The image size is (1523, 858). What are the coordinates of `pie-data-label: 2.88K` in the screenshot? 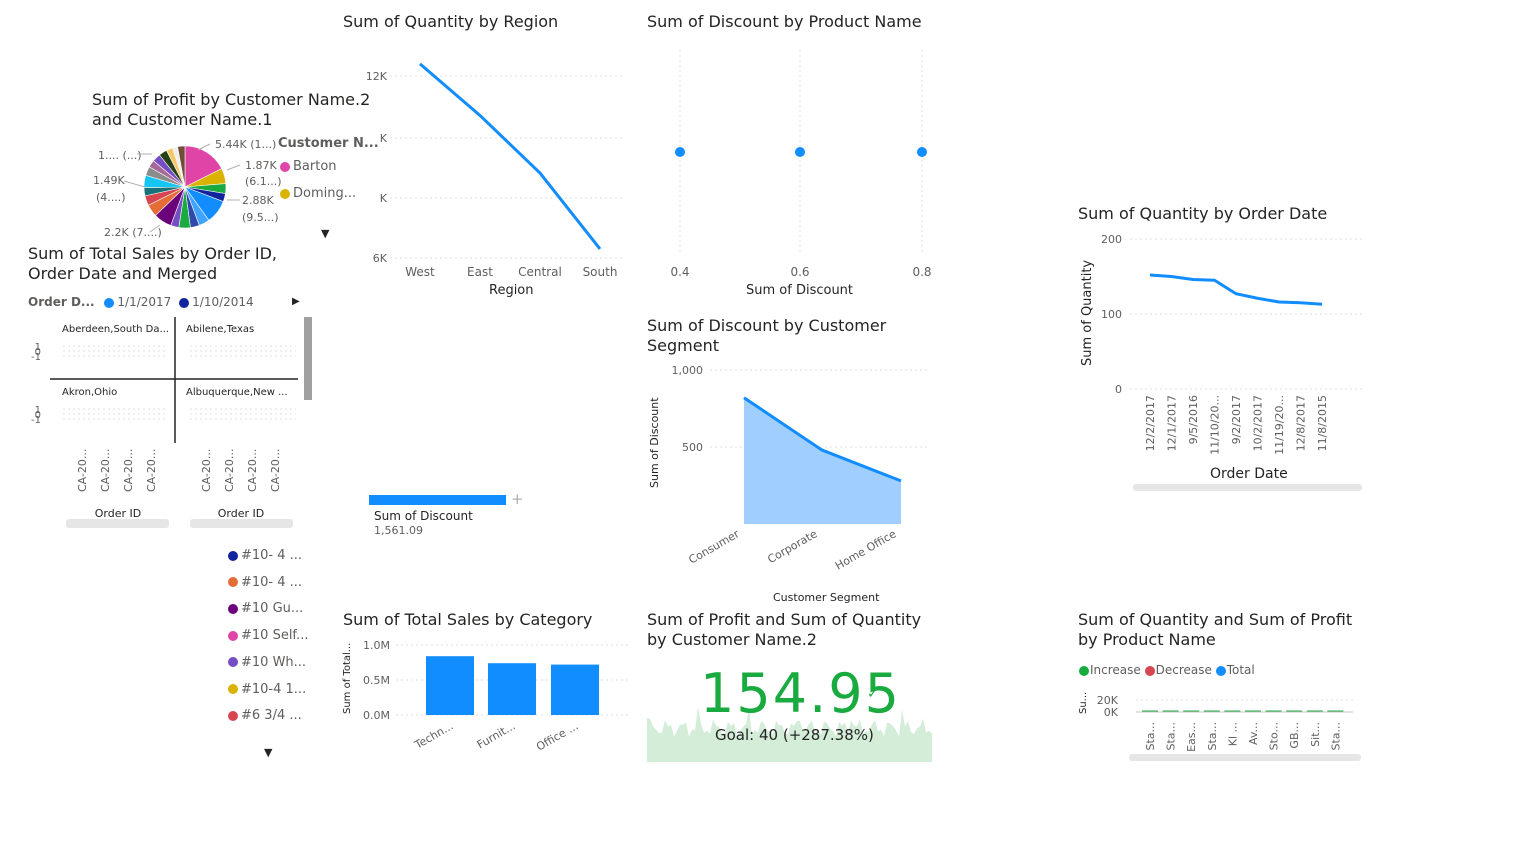 It's located at (258, 200).